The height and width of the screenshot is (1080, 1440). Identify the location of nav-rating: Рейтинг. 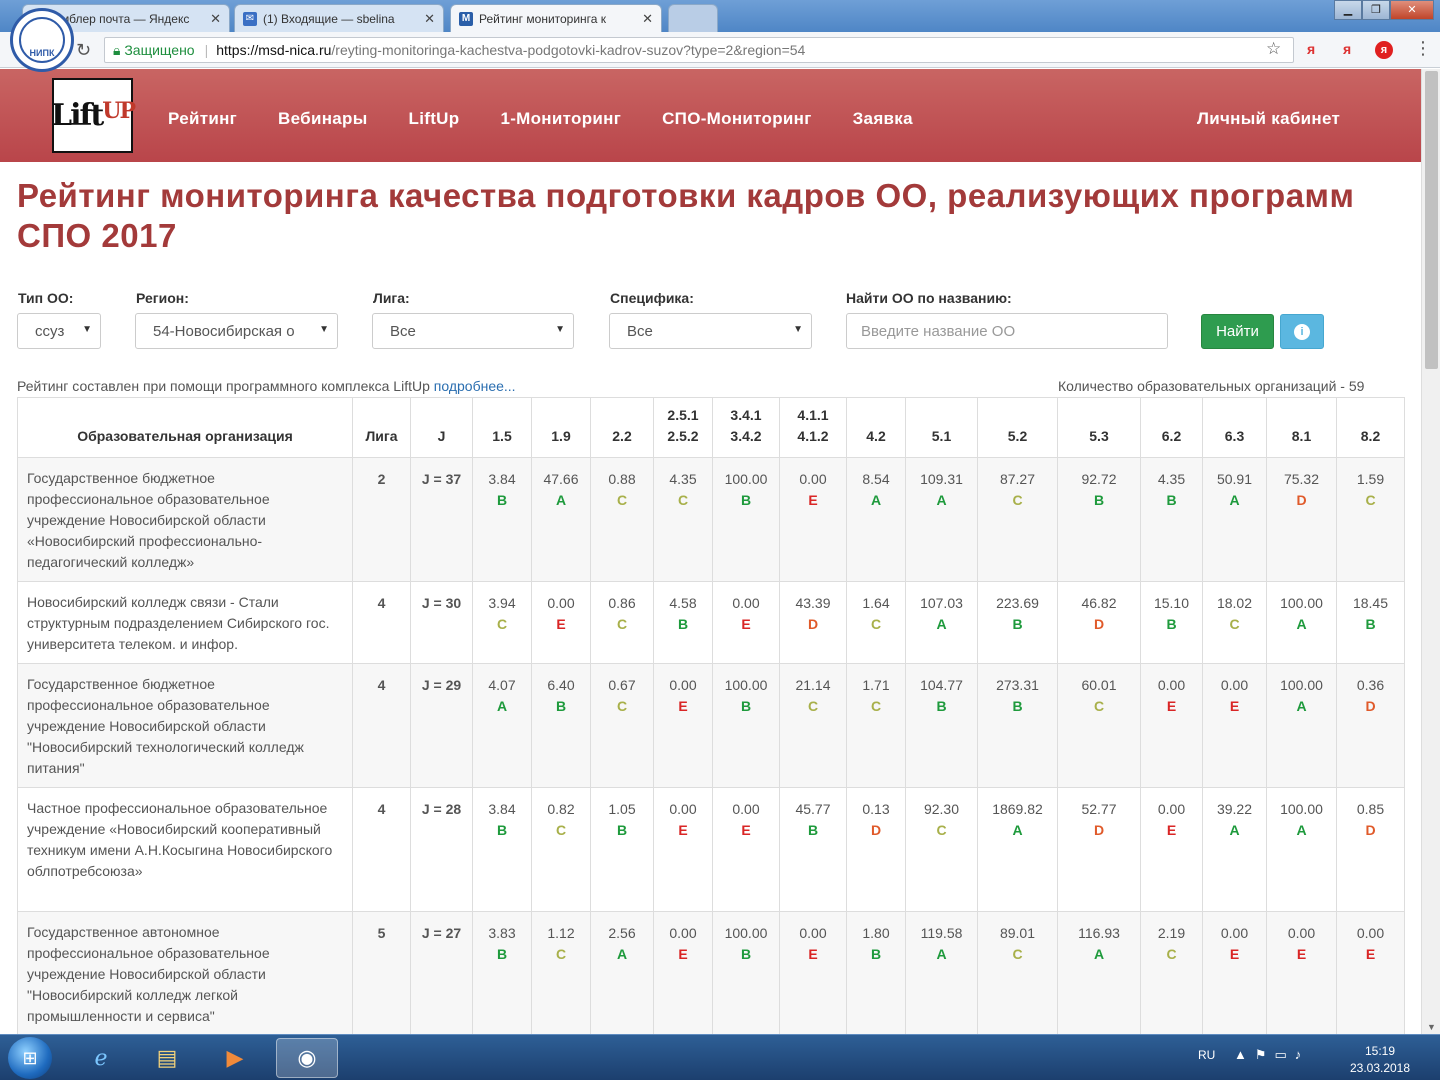
(202, 119).